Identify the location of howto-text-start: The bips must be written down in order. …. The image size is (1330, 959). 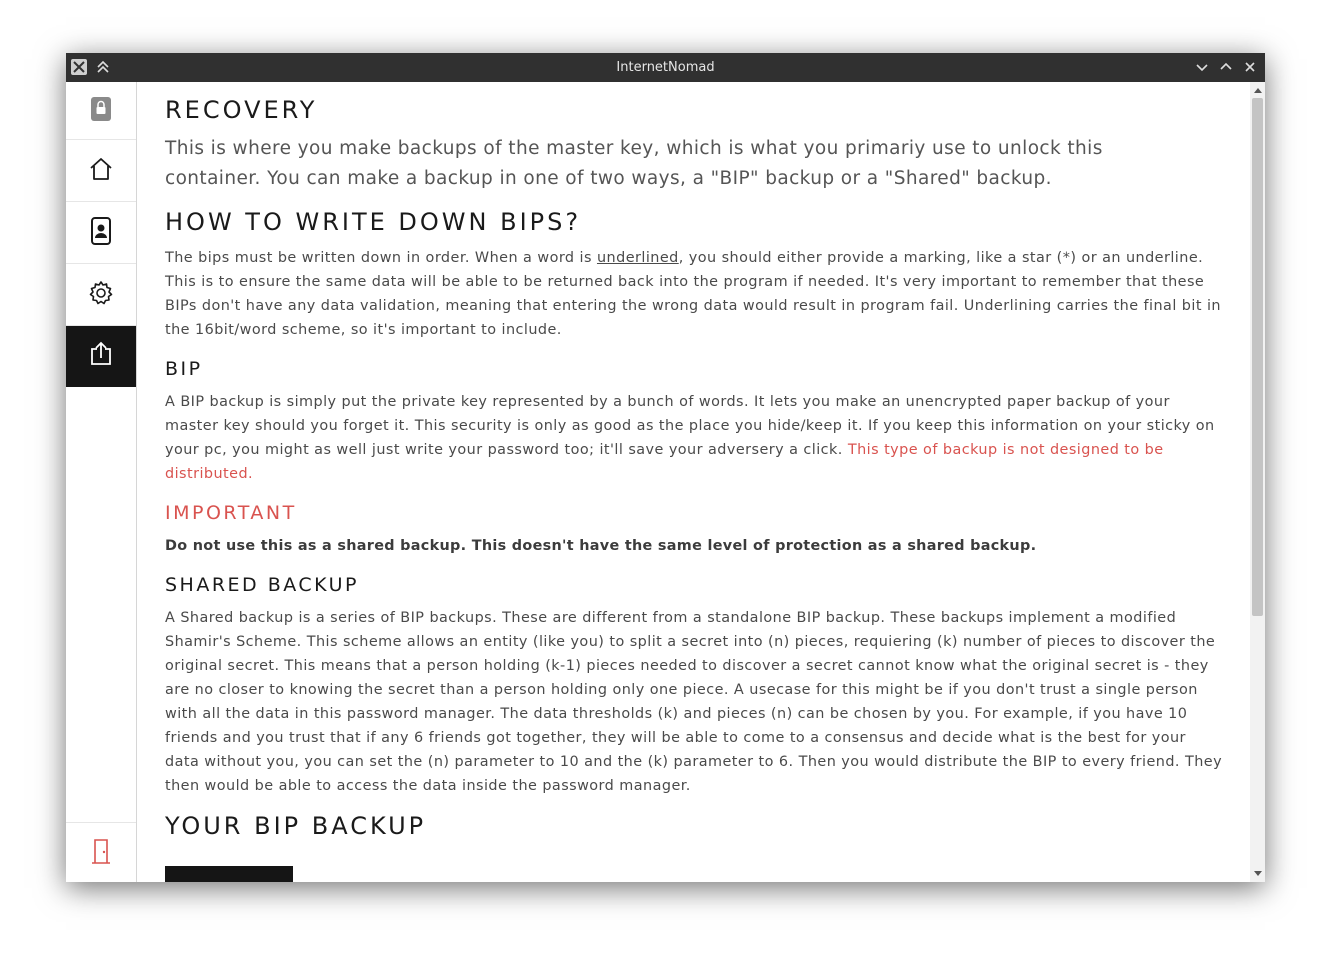
(381, 258).